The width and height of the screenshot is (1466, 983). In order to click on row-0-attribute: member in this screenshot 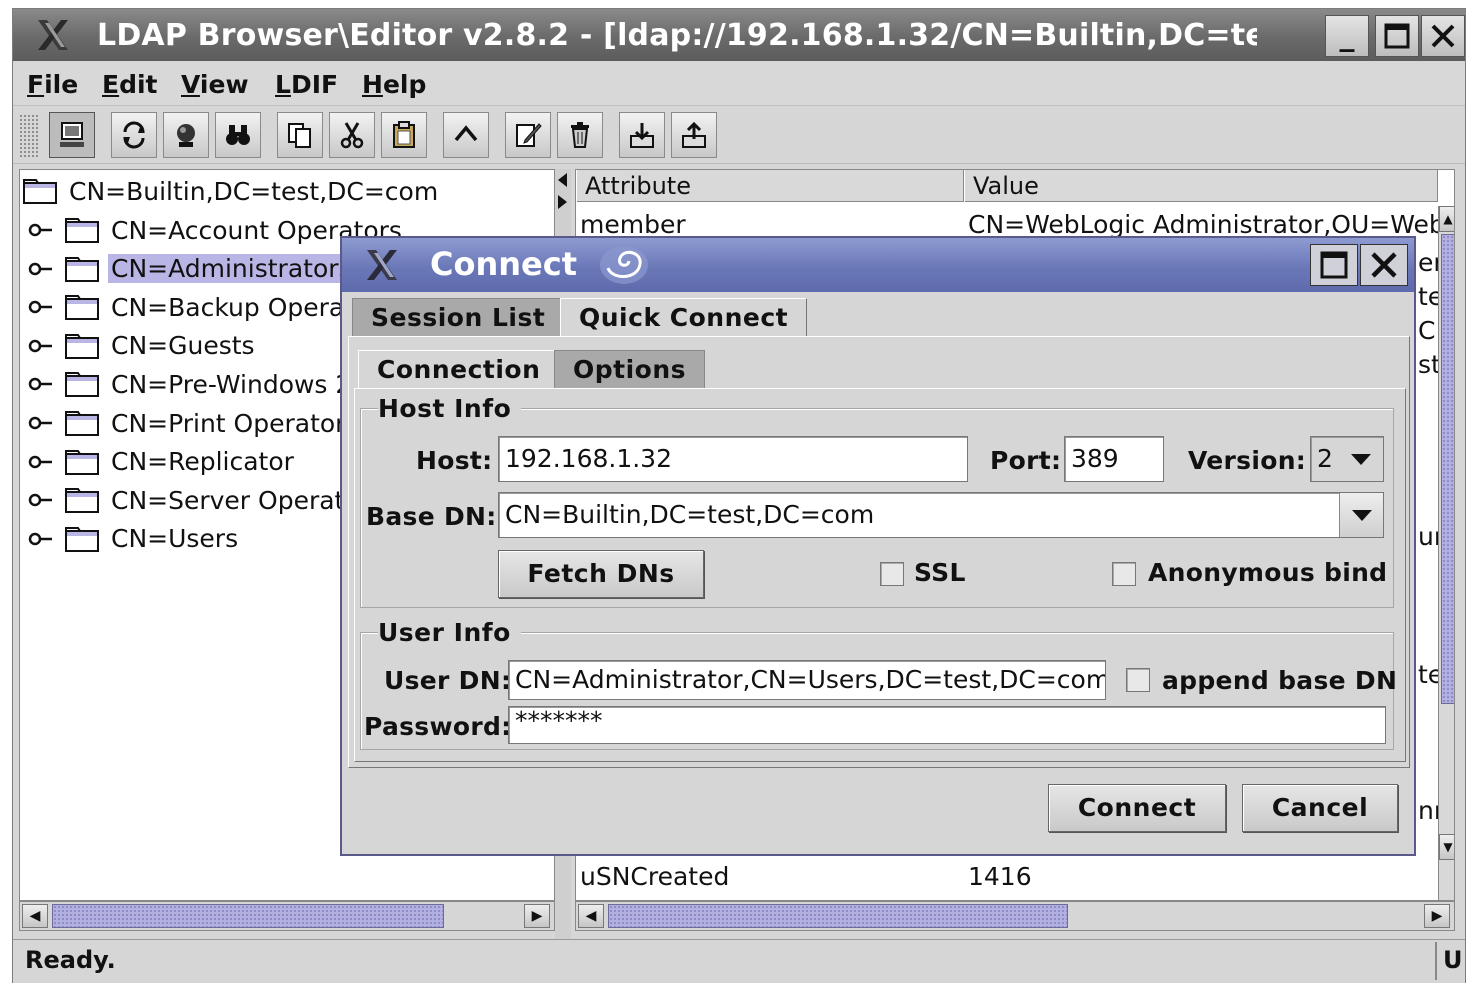, I will do `click(633, 224)`.